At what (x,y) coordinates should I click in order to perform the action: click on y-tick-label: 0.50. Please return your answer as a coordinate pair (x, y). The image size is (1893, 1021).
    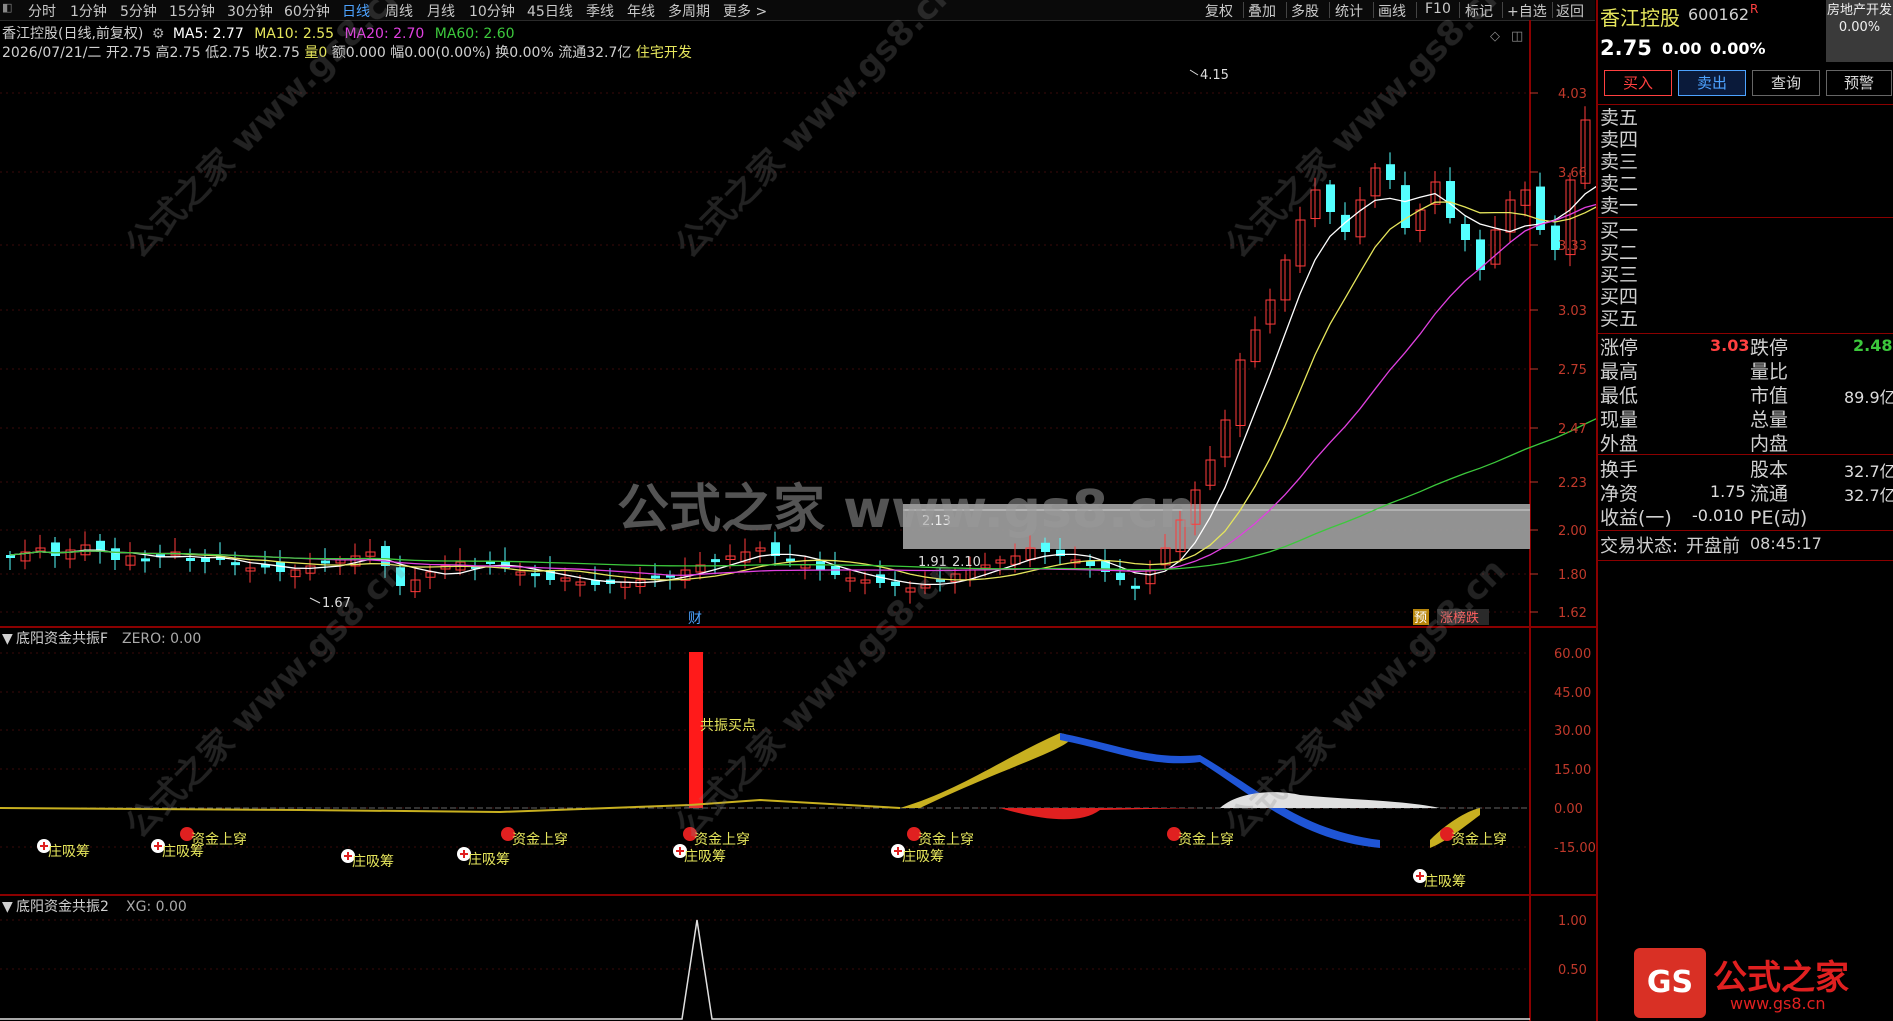
    Looking at the image, I should click on (1572, 970).